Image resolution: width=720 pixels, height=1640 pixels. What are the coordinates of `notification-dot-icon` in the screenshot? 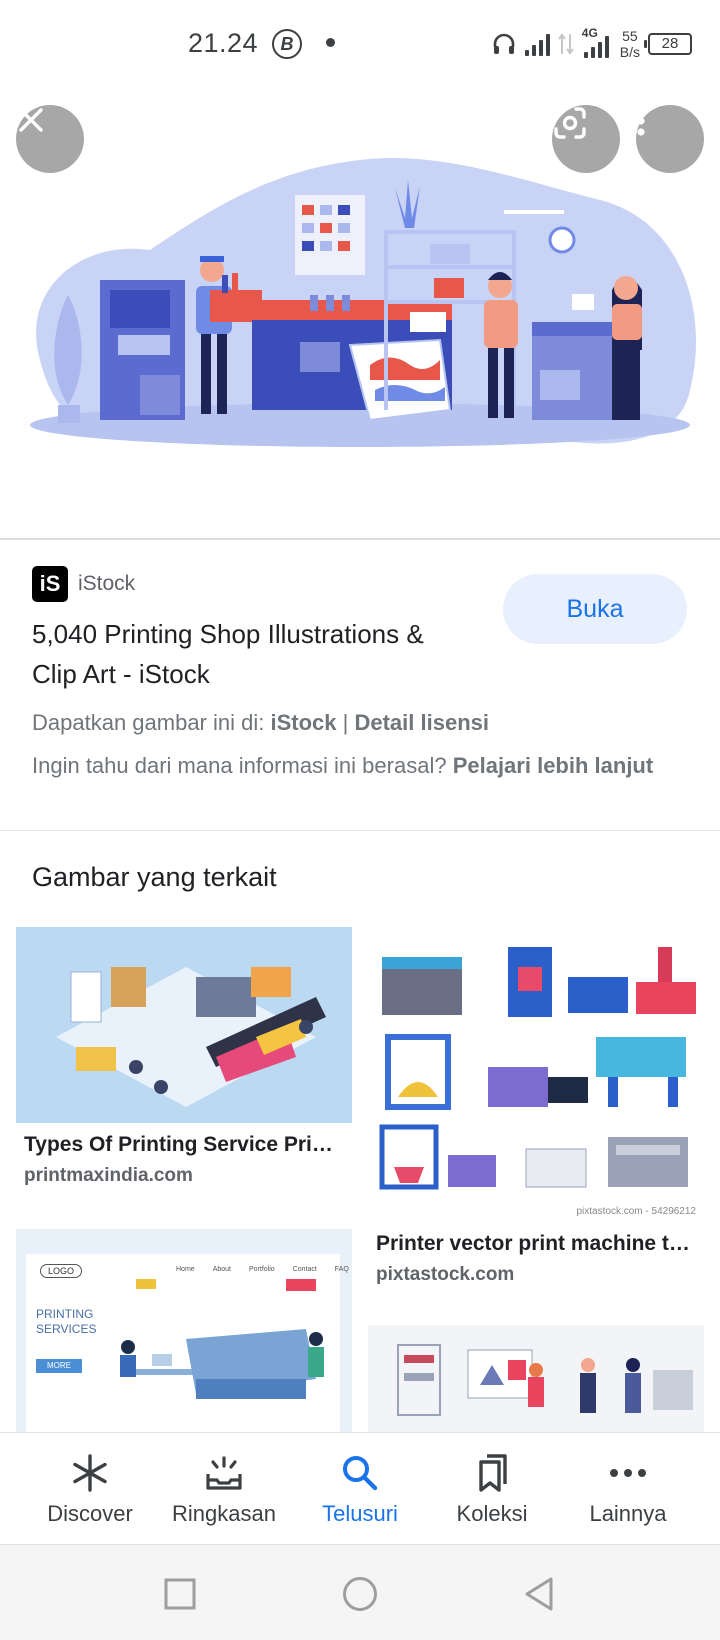 It's located at (330, 42).